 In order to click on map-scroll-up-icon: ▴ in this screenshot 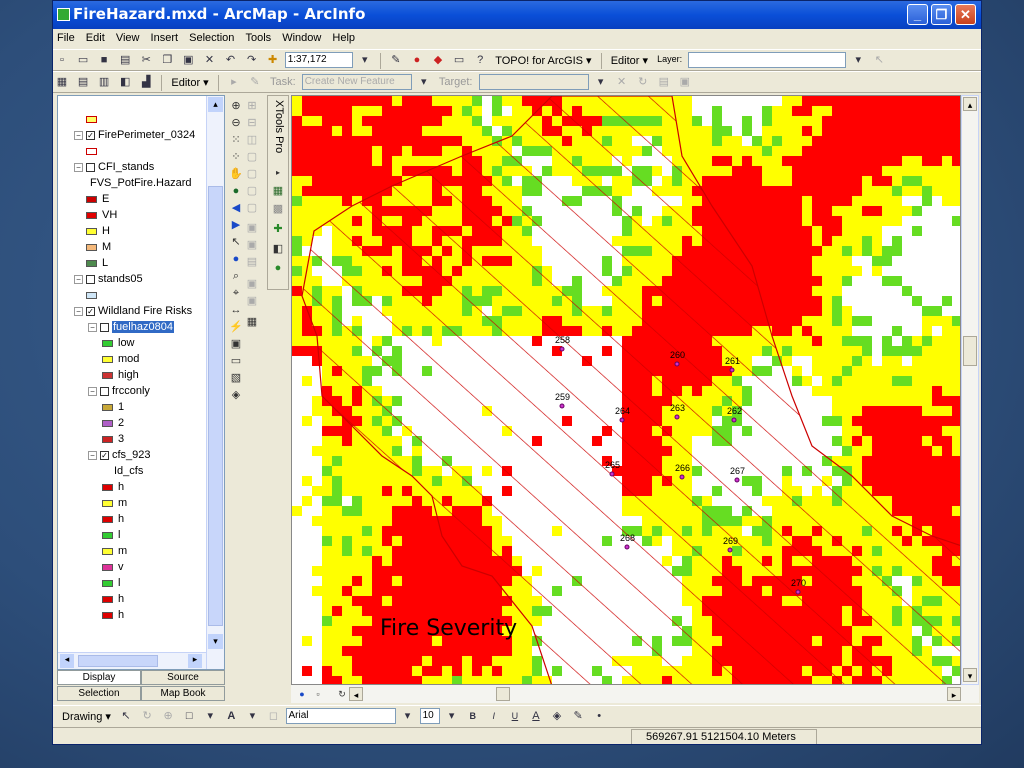, I will do `click(970, 104)`.